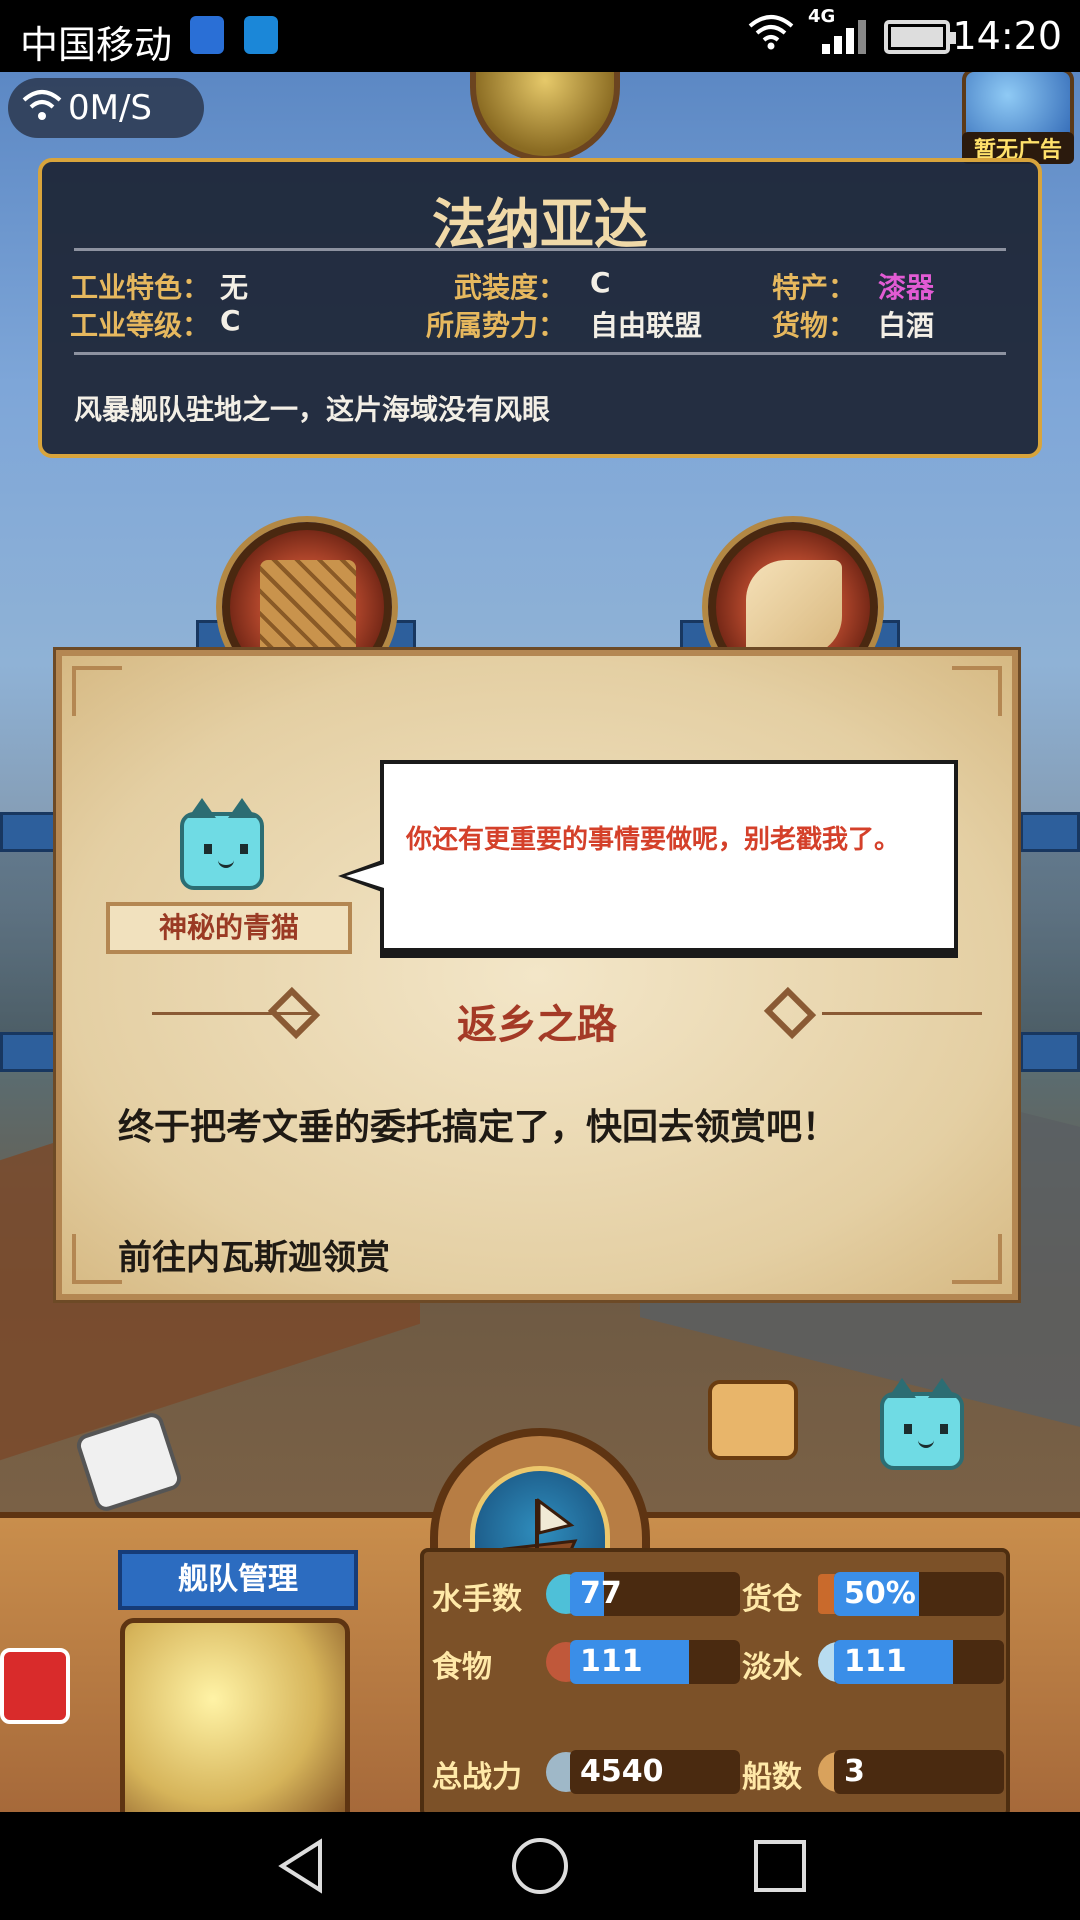 Image resolution: width=1080 pixels, height=1920 pixels. What do you see at coordinates (235, 1715) in the screenshot?
I see `fleet-ship-image` at bounding box center [235, 1715].